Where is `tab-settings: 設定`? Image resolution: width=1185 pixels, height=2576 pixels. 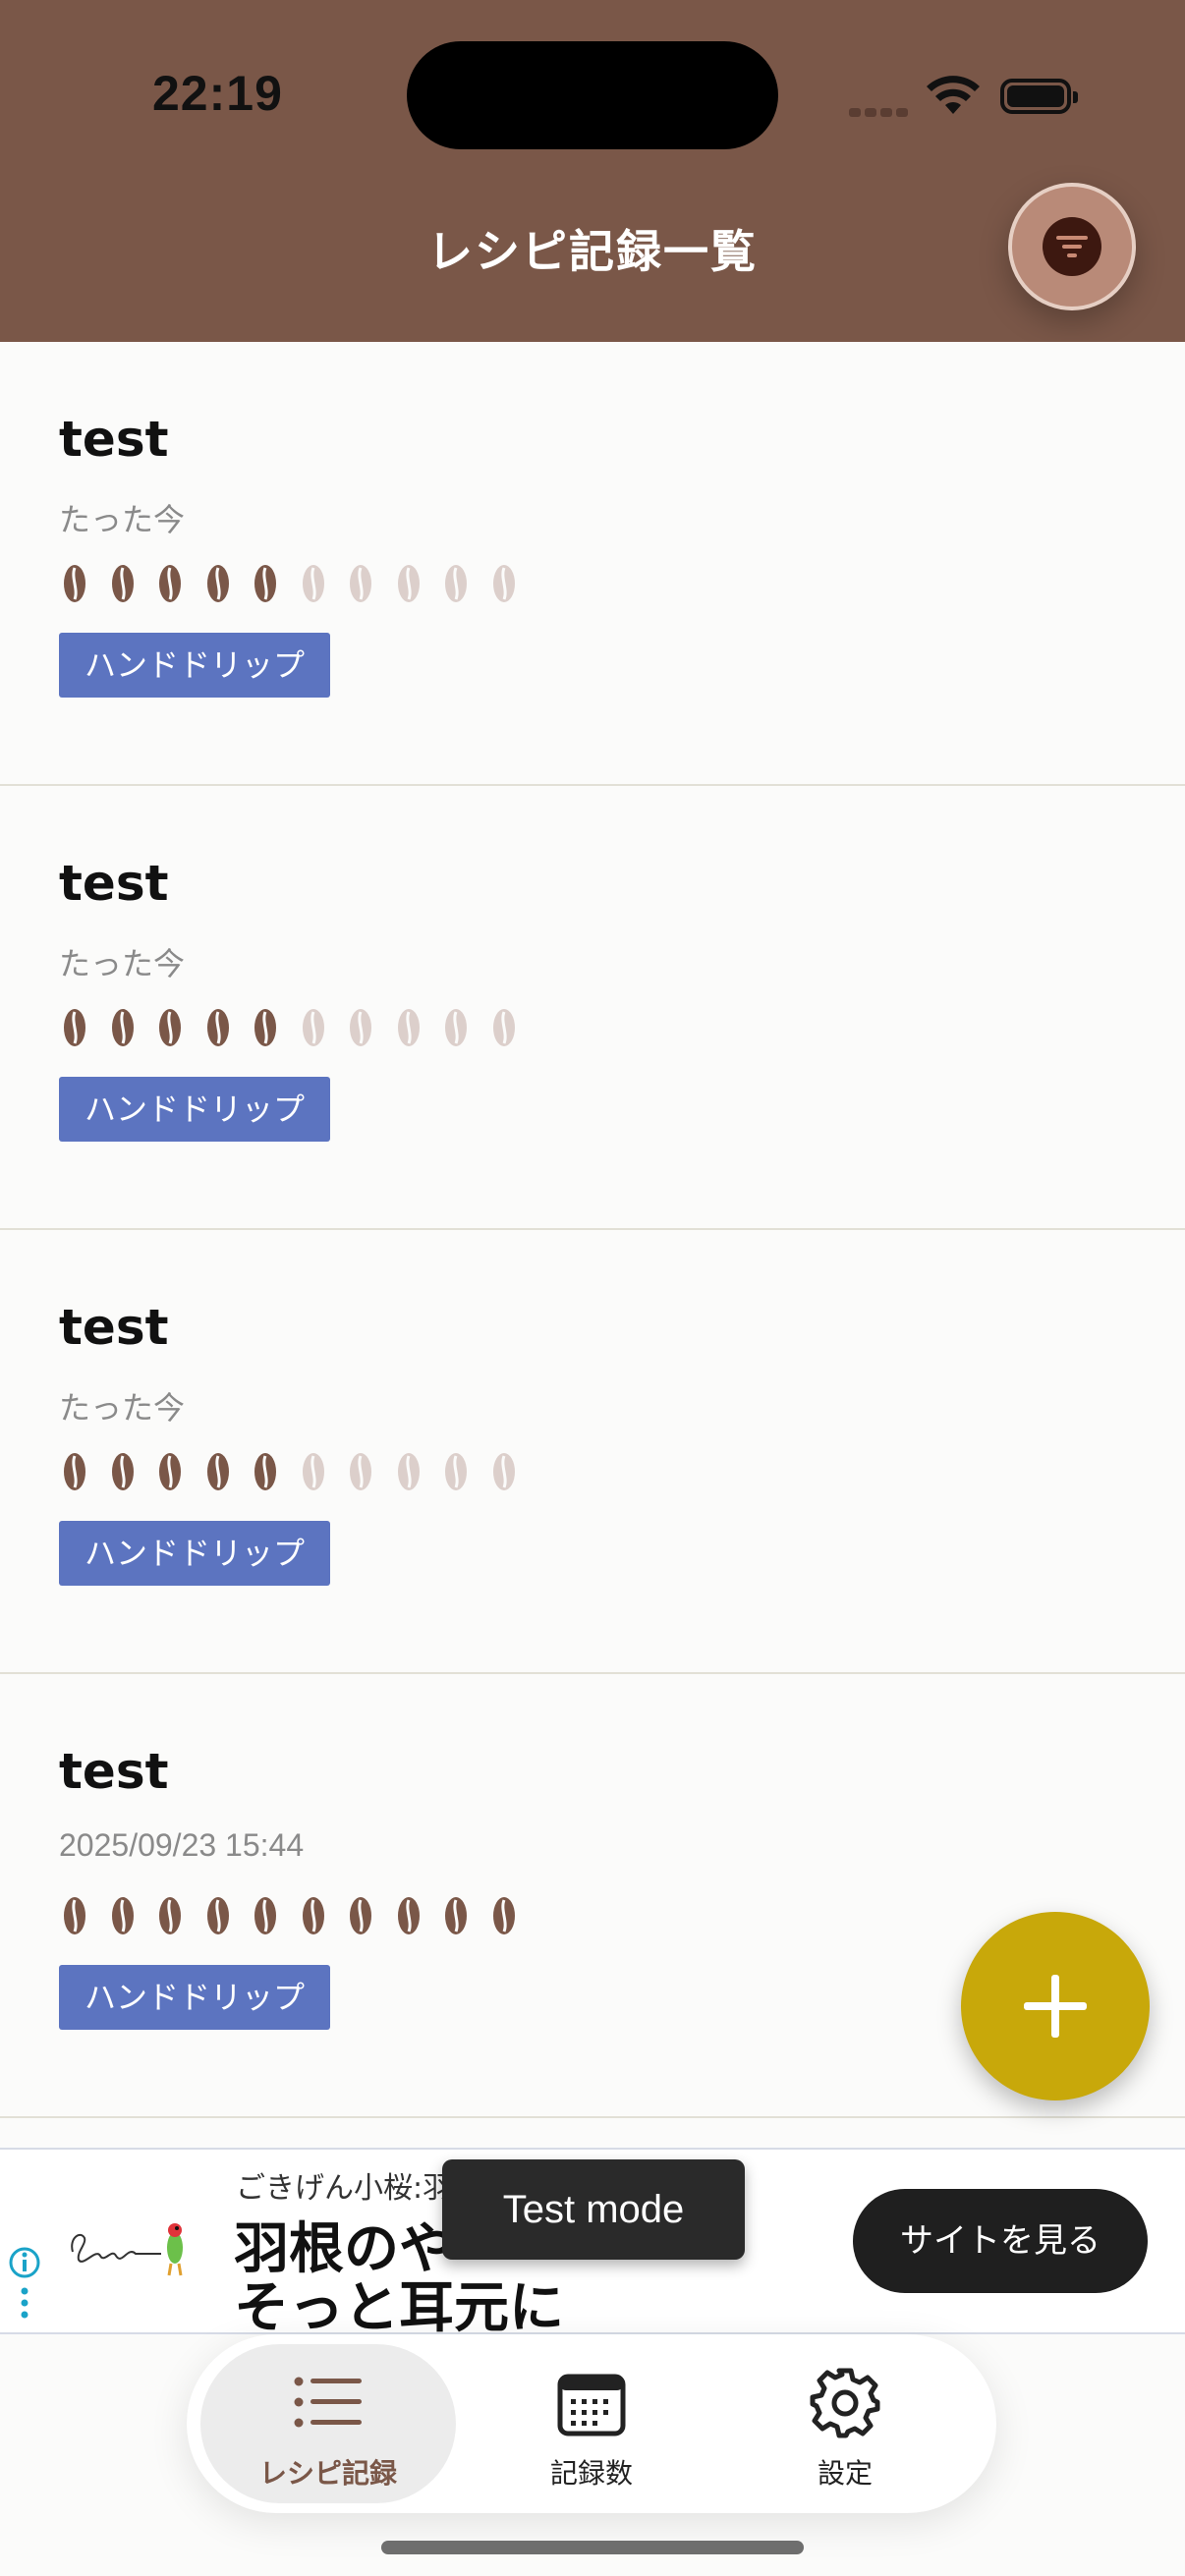
tab-settings: 設定 is located at coordinates (845, 2423).